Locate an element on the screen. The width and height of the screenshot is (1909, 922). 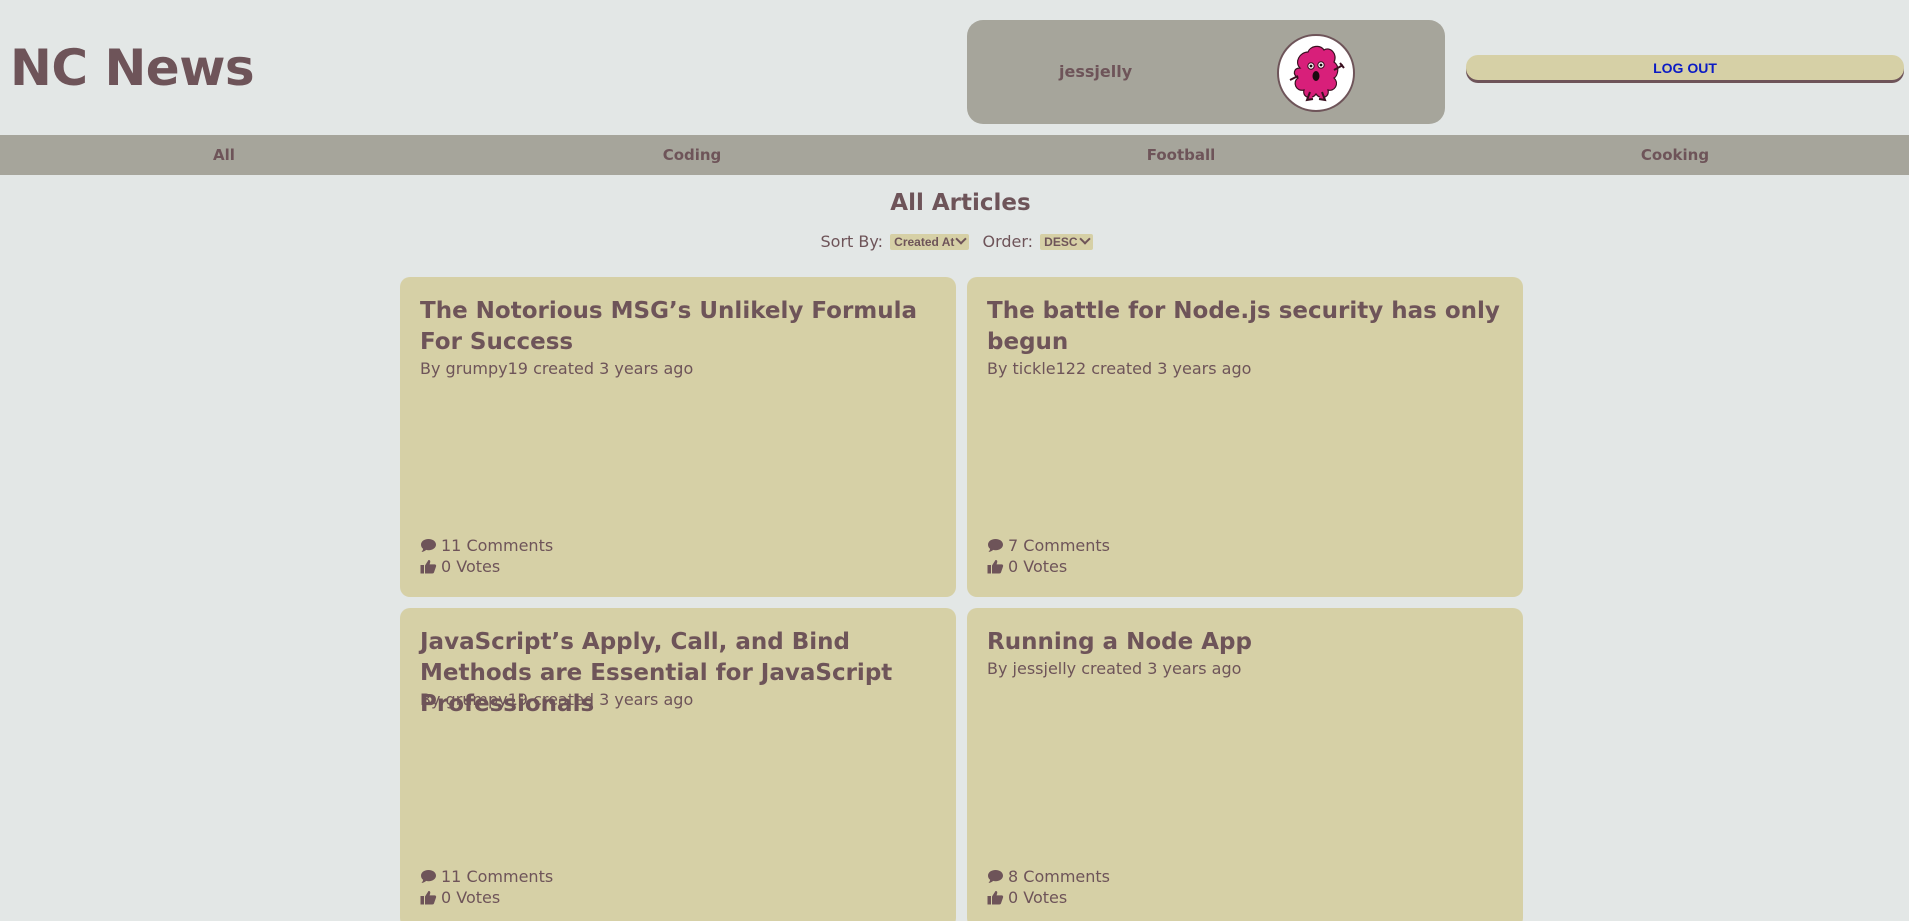
logout-button: LOG OUT is located at coordinates (1685, 67).